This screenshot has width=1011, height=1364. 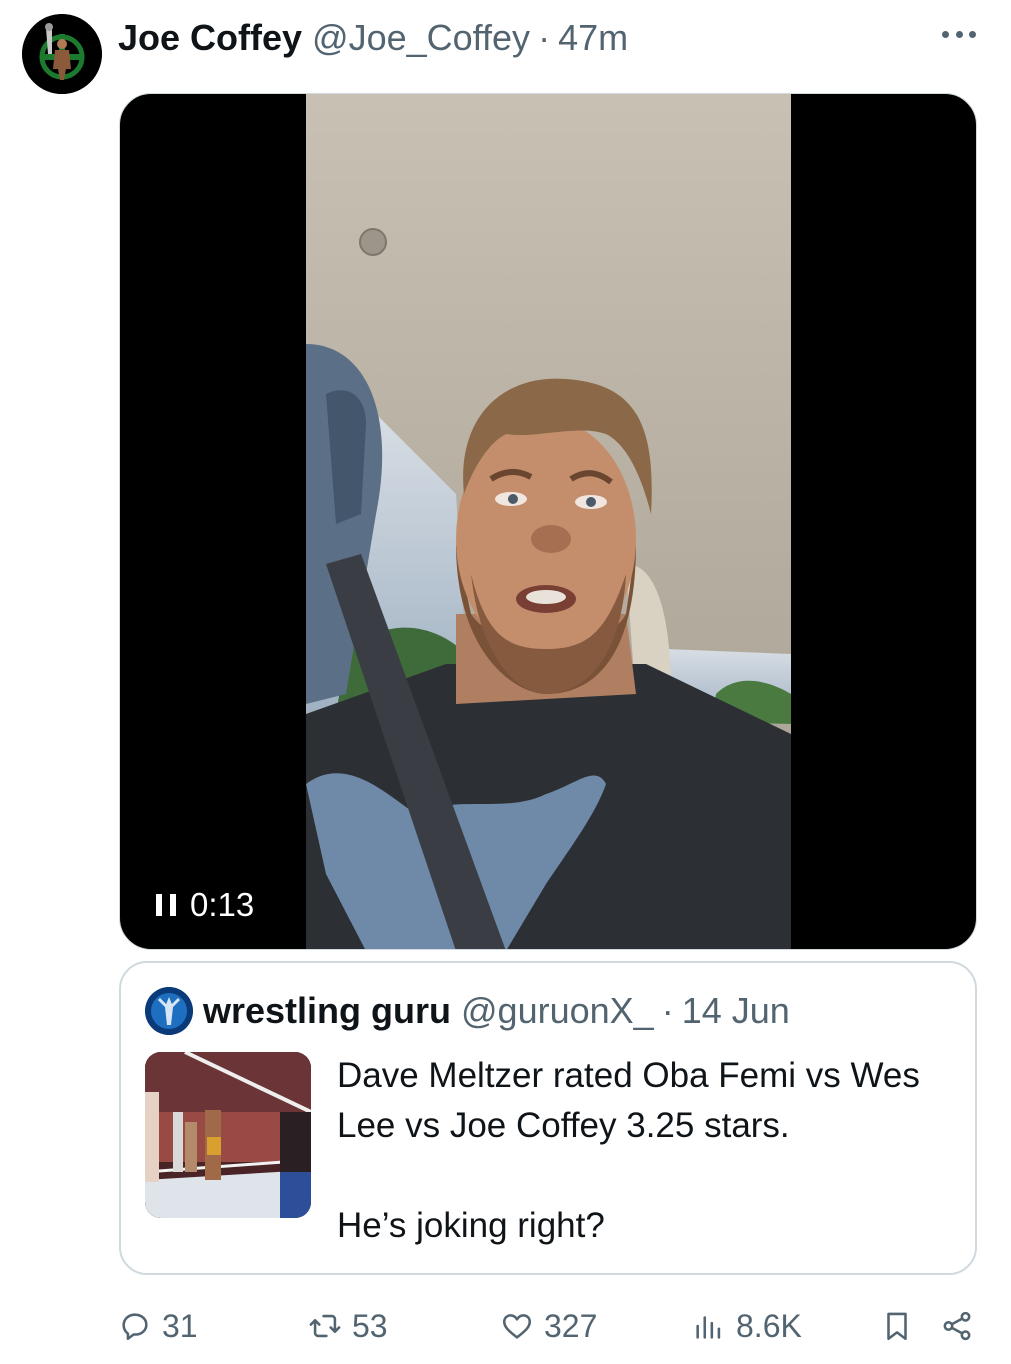 I want to click on action-bar: 31 53 327 8.6K, so click(x=505, y=1326).